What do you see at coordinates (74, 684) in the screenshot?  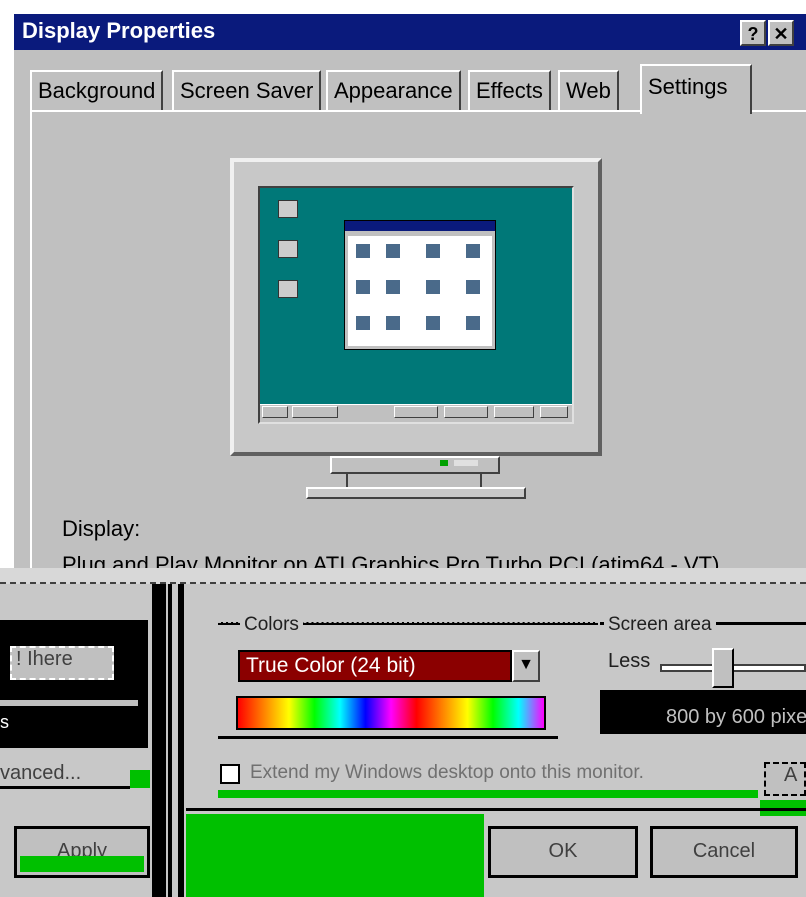 I see `left-glitch-panel` at bounding box center [74, 684].